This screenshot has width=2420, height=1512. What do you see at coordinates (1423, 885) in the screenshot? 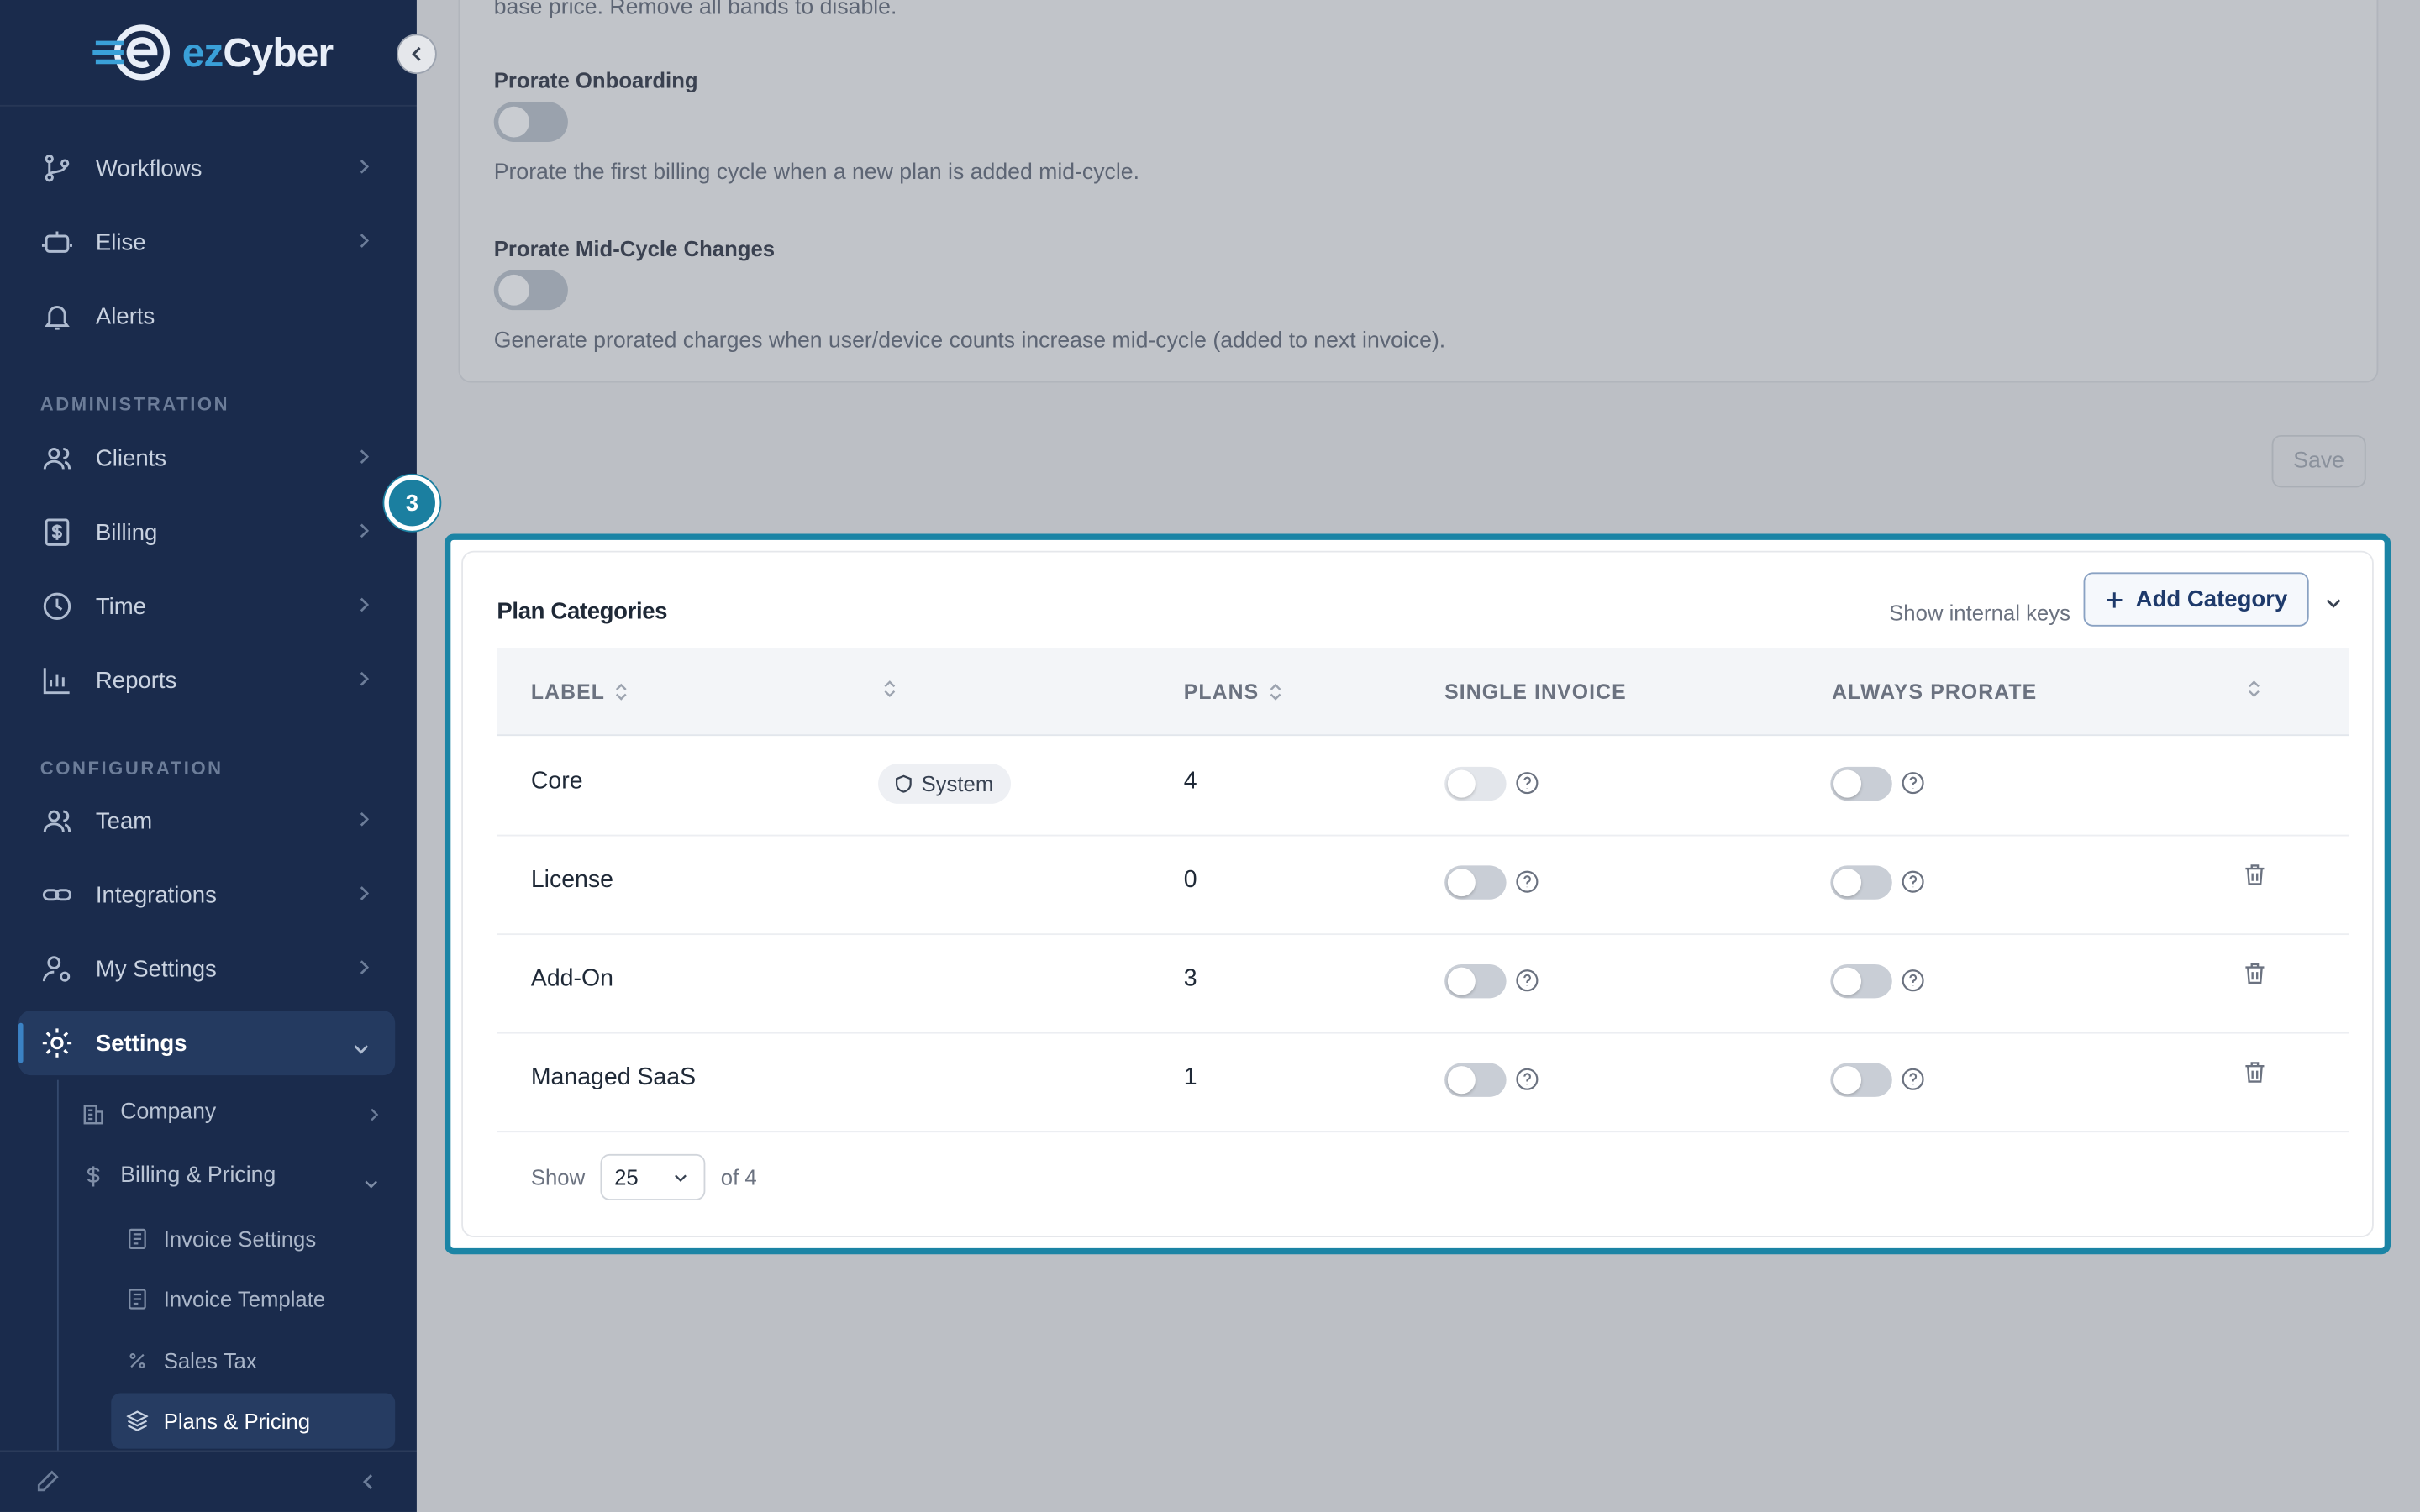
I see `table-row: License 0` at bounding box center [1423, 885].